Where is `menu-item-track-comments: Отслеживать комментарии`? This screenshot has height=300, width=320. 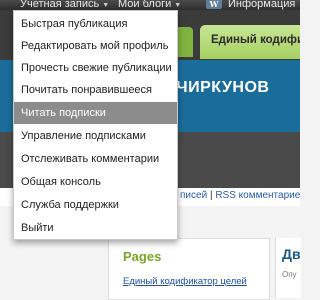 menu-item-track-comments: Отслеживать комментарии is located at coordinates (95, 159).